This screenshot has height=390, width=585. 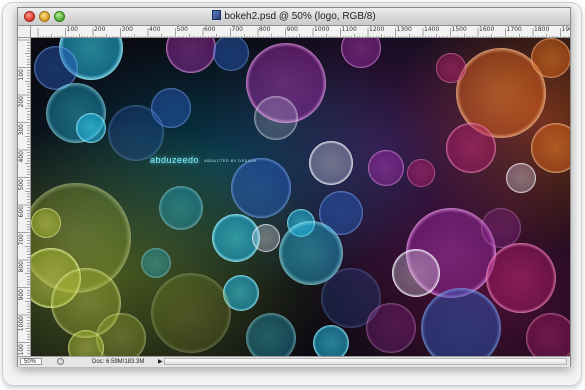 I want to click on horizontal-scrollbar, so click(x=365, y=361).